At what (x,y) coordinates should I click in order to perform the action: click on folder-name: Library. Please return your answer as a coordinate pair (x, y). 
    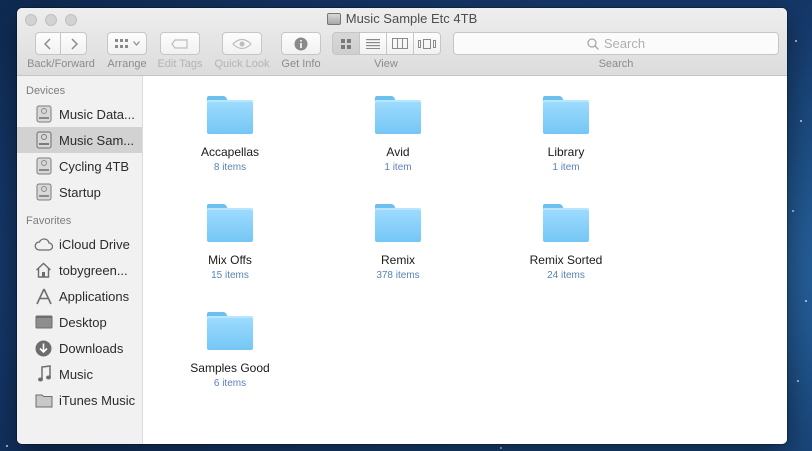
    Looking at the image, I should click on (566, 152).